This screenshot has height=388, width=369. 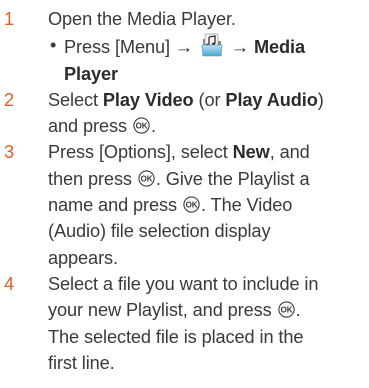 What do you see at coordinates (212, 45) in the screenshot?
I see `media-folder-icon` at bounding box center [212, 45].